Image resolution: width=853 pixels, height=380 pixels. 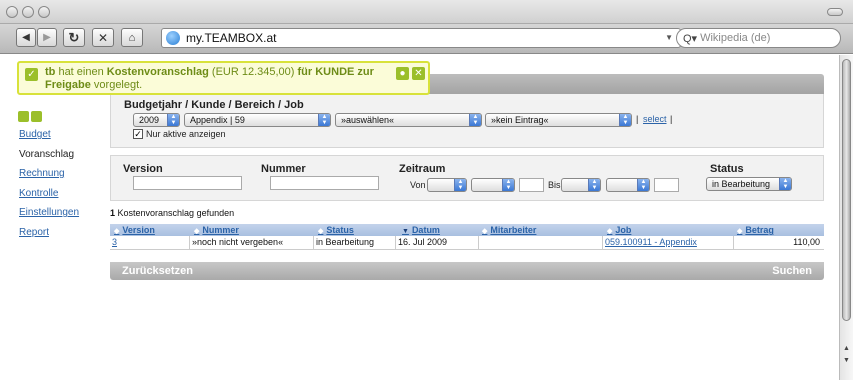 What do you see at coordinates (150, 243) in the screenshot?
I see `cell-version: 3` at bounding box center [150, 243].